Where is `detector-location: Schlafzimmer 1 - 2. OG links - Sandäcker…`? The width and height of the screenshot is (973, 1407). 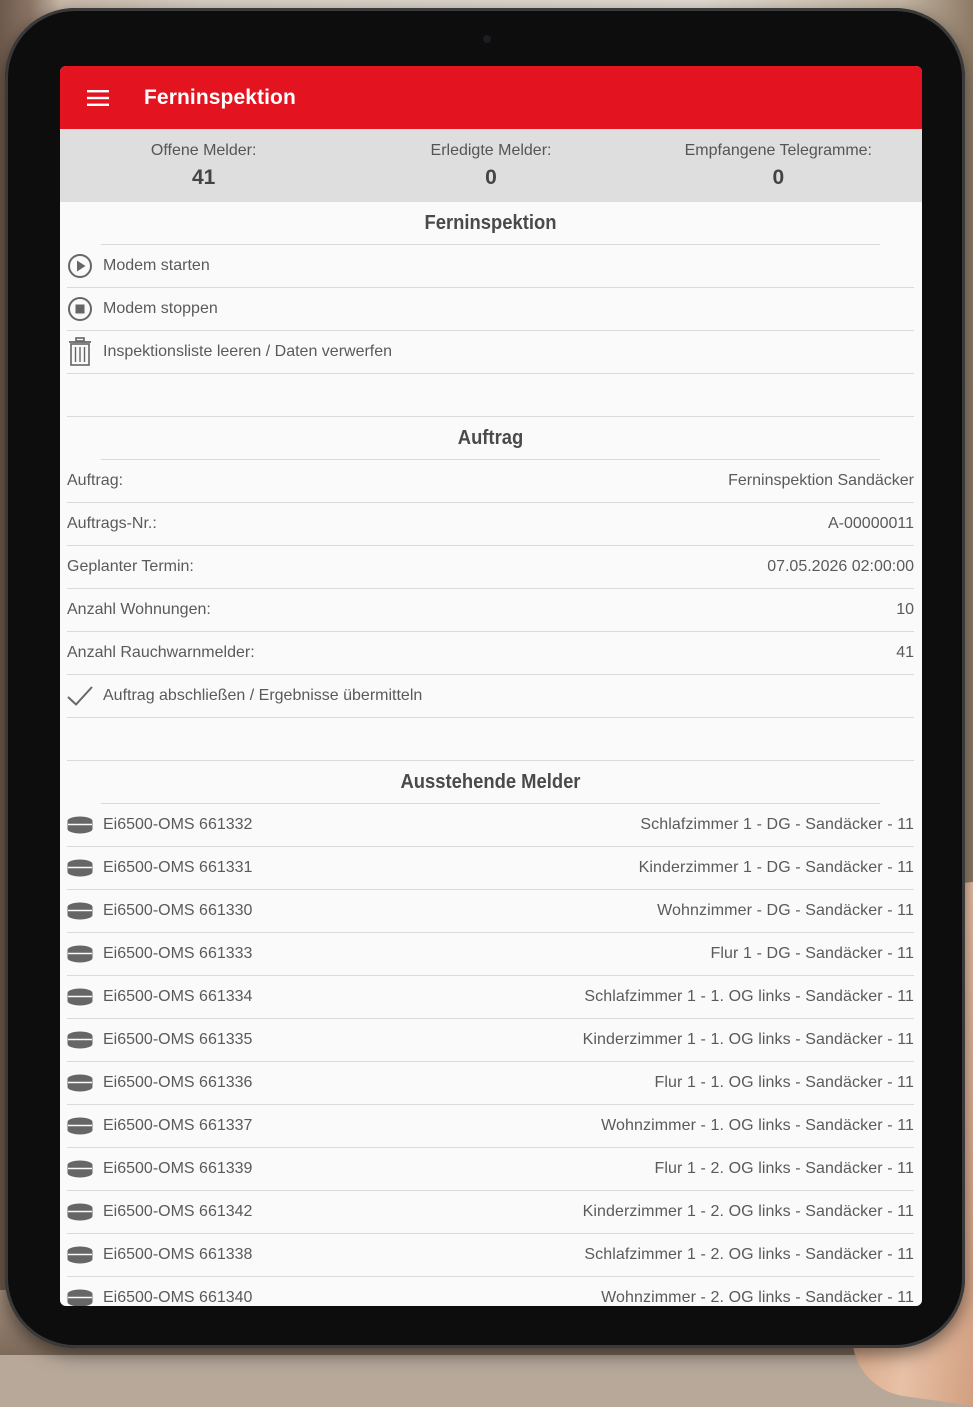
detector-location: Schlafzimmer 1 - 2. OG links - Sandäcker… is located at coordinates (749, 1254).